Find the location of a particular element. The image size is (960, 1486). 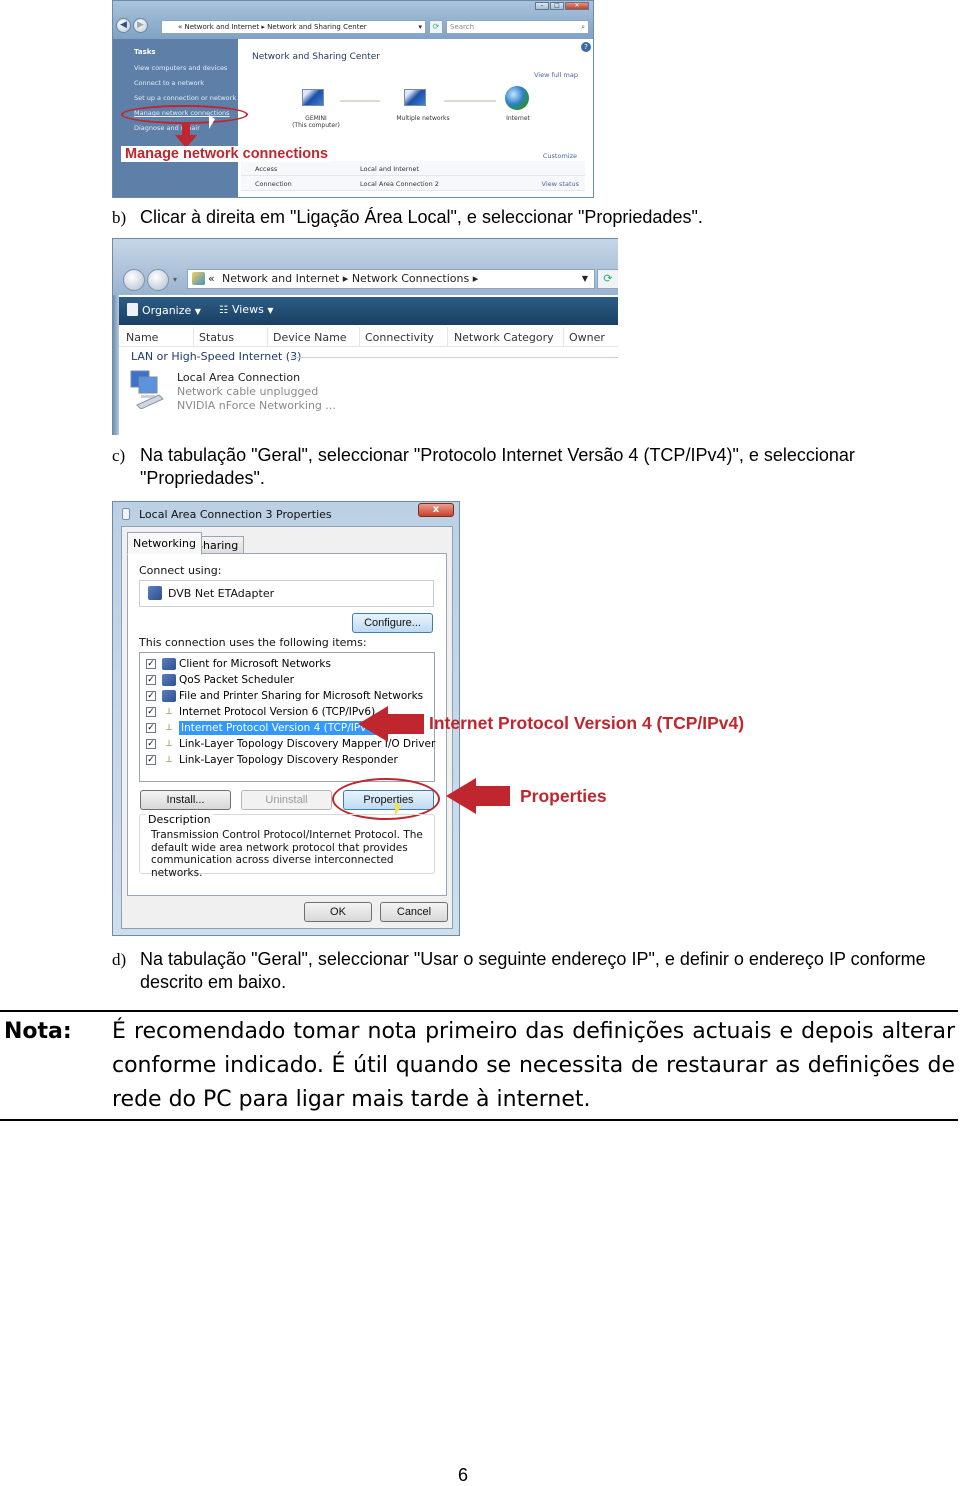

forward-button: ▶ is located at coordinates (140, 25).